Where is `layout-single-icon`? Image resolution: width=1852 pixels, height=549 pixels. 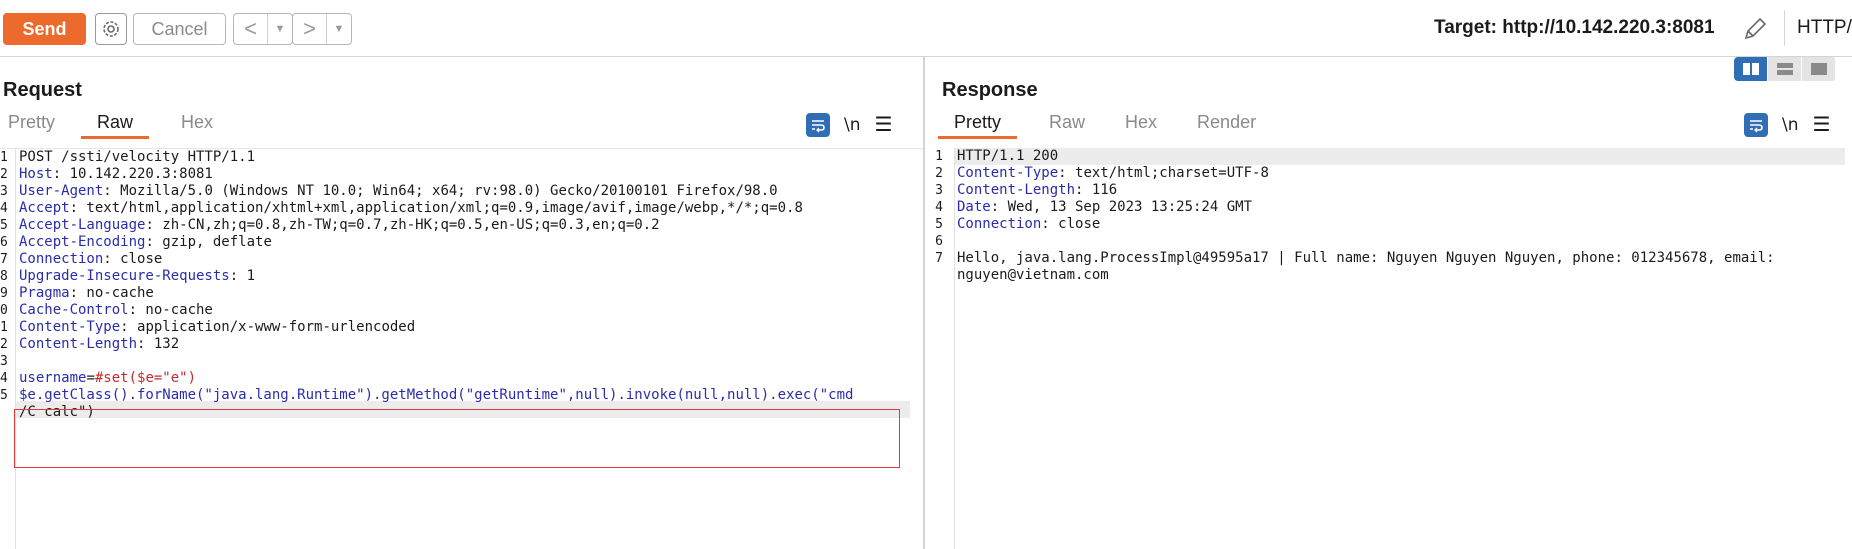 layout-single-icon is located at coordinates (1818, 69).